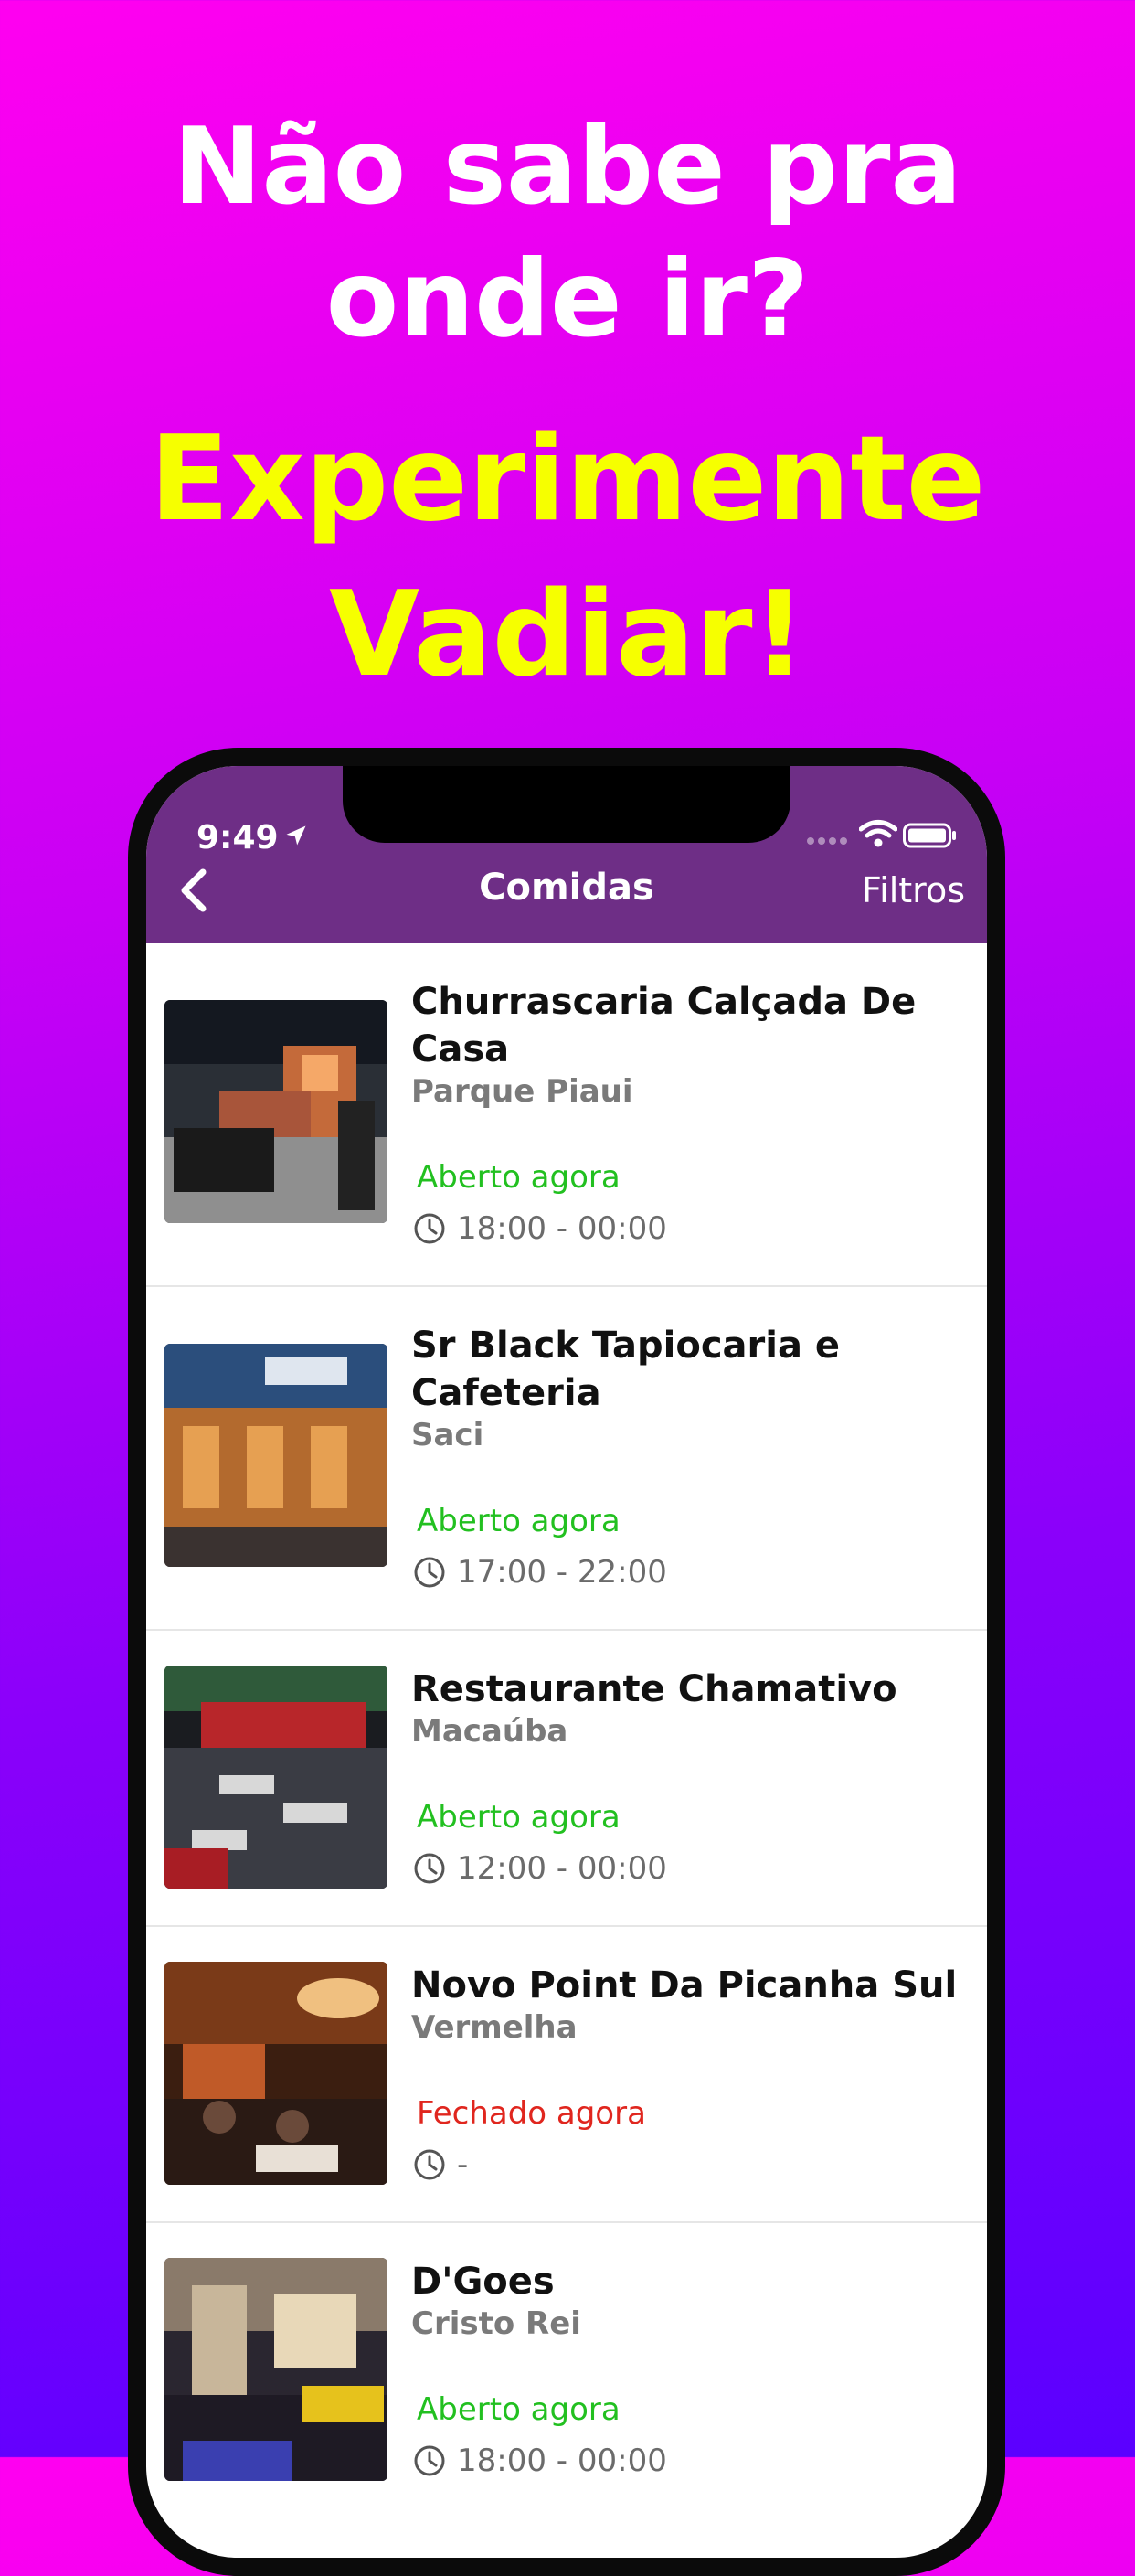 The image size is (1135, 2576). What do you see at coordinates (567, 635) in the screenshot?
I see `promo-line: Vadiar!` at bounding box center [567, 635].